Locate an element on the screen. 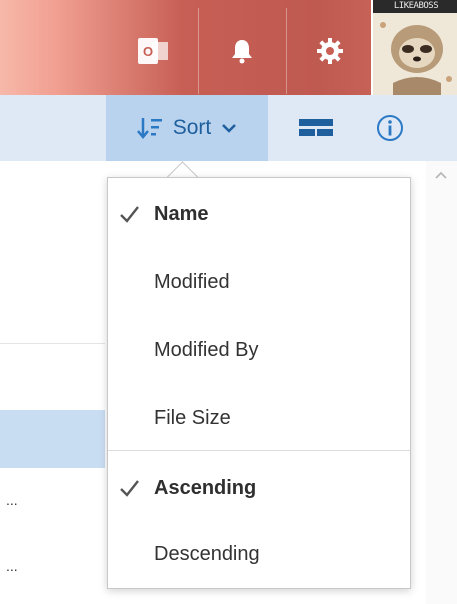  menu-item-label: File Size is located at coordinates (192, 417).